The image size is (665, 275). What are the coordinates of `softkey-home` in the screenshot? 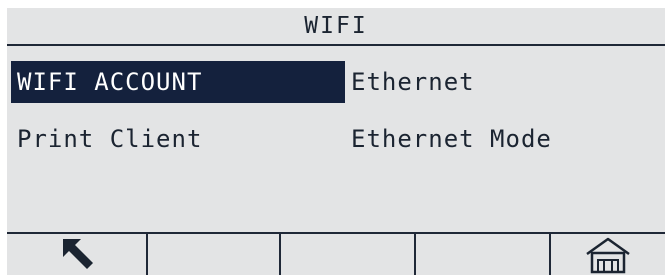 It's located at (608, 254).